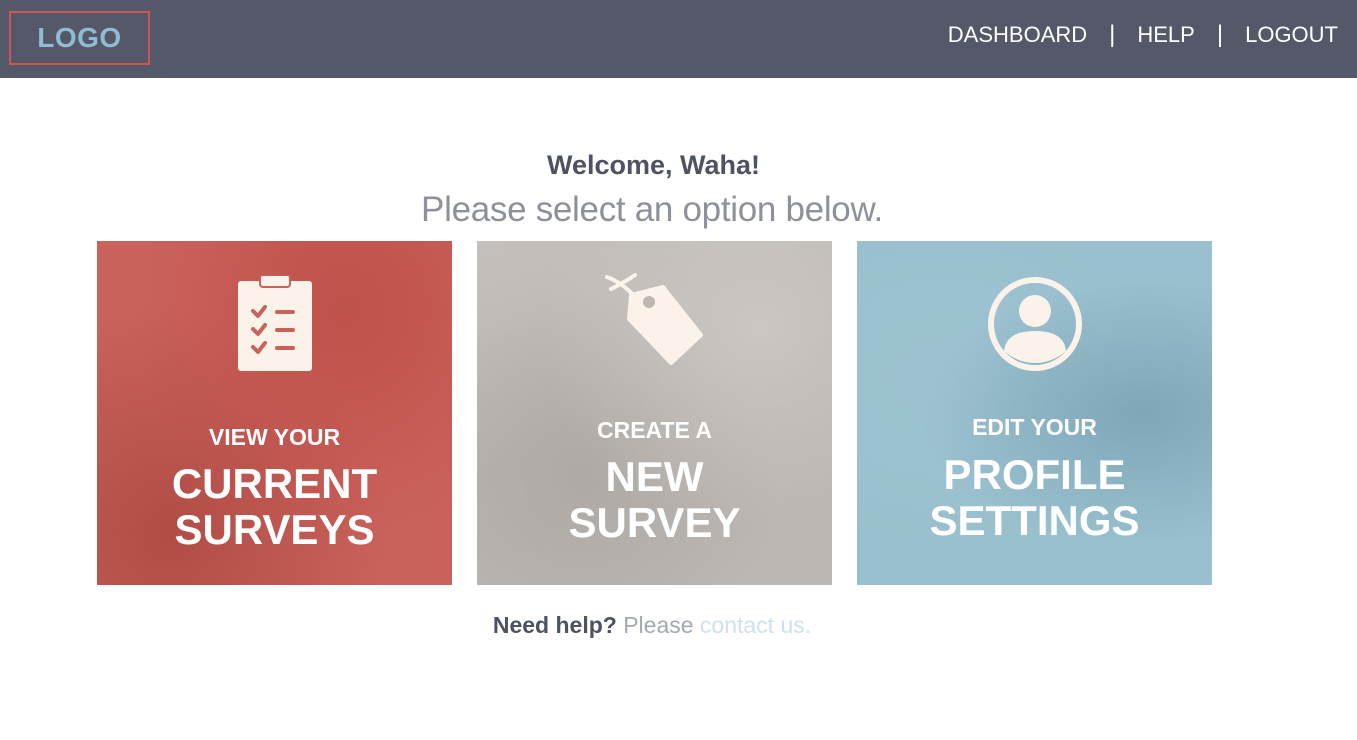  I want to click on nav-help-link: HELP, so click(1165, 35).